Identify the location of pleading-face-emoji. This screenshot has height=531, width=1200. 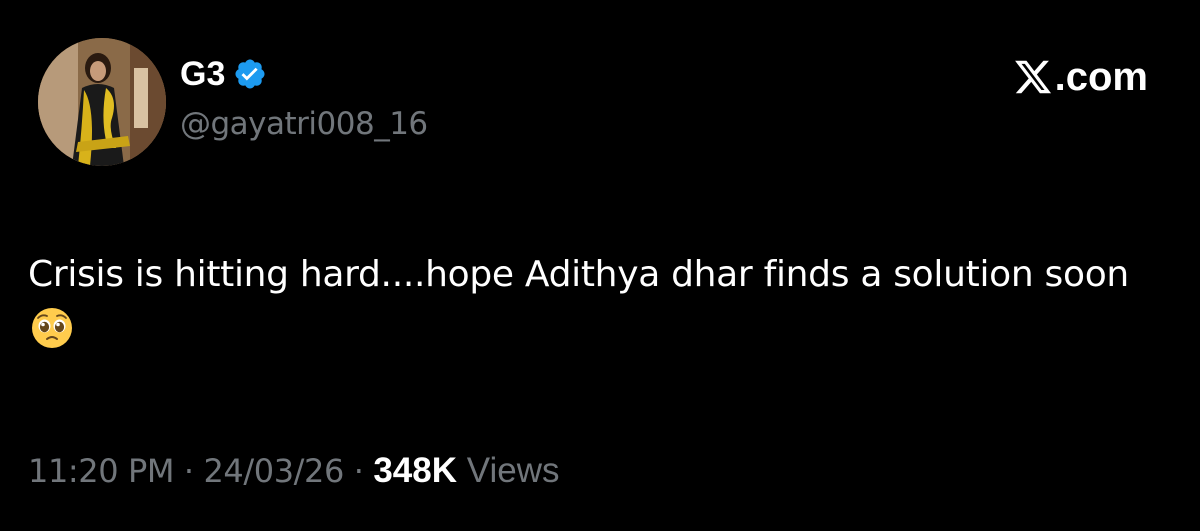
(52, 328).